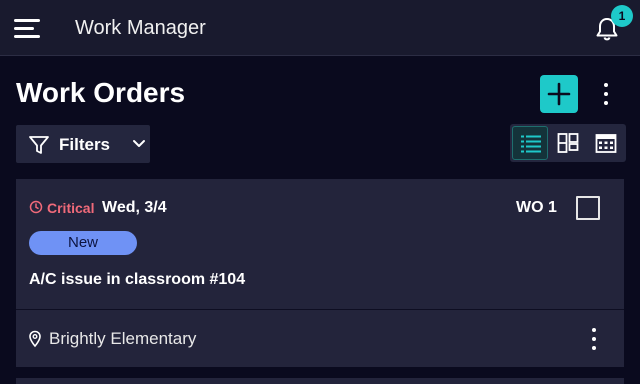 The image size is (640, 384). What do you see at coordinates (140, 28) in the screenshot?
I see `app-title: Work Manager` at bounding box center [140, 28].